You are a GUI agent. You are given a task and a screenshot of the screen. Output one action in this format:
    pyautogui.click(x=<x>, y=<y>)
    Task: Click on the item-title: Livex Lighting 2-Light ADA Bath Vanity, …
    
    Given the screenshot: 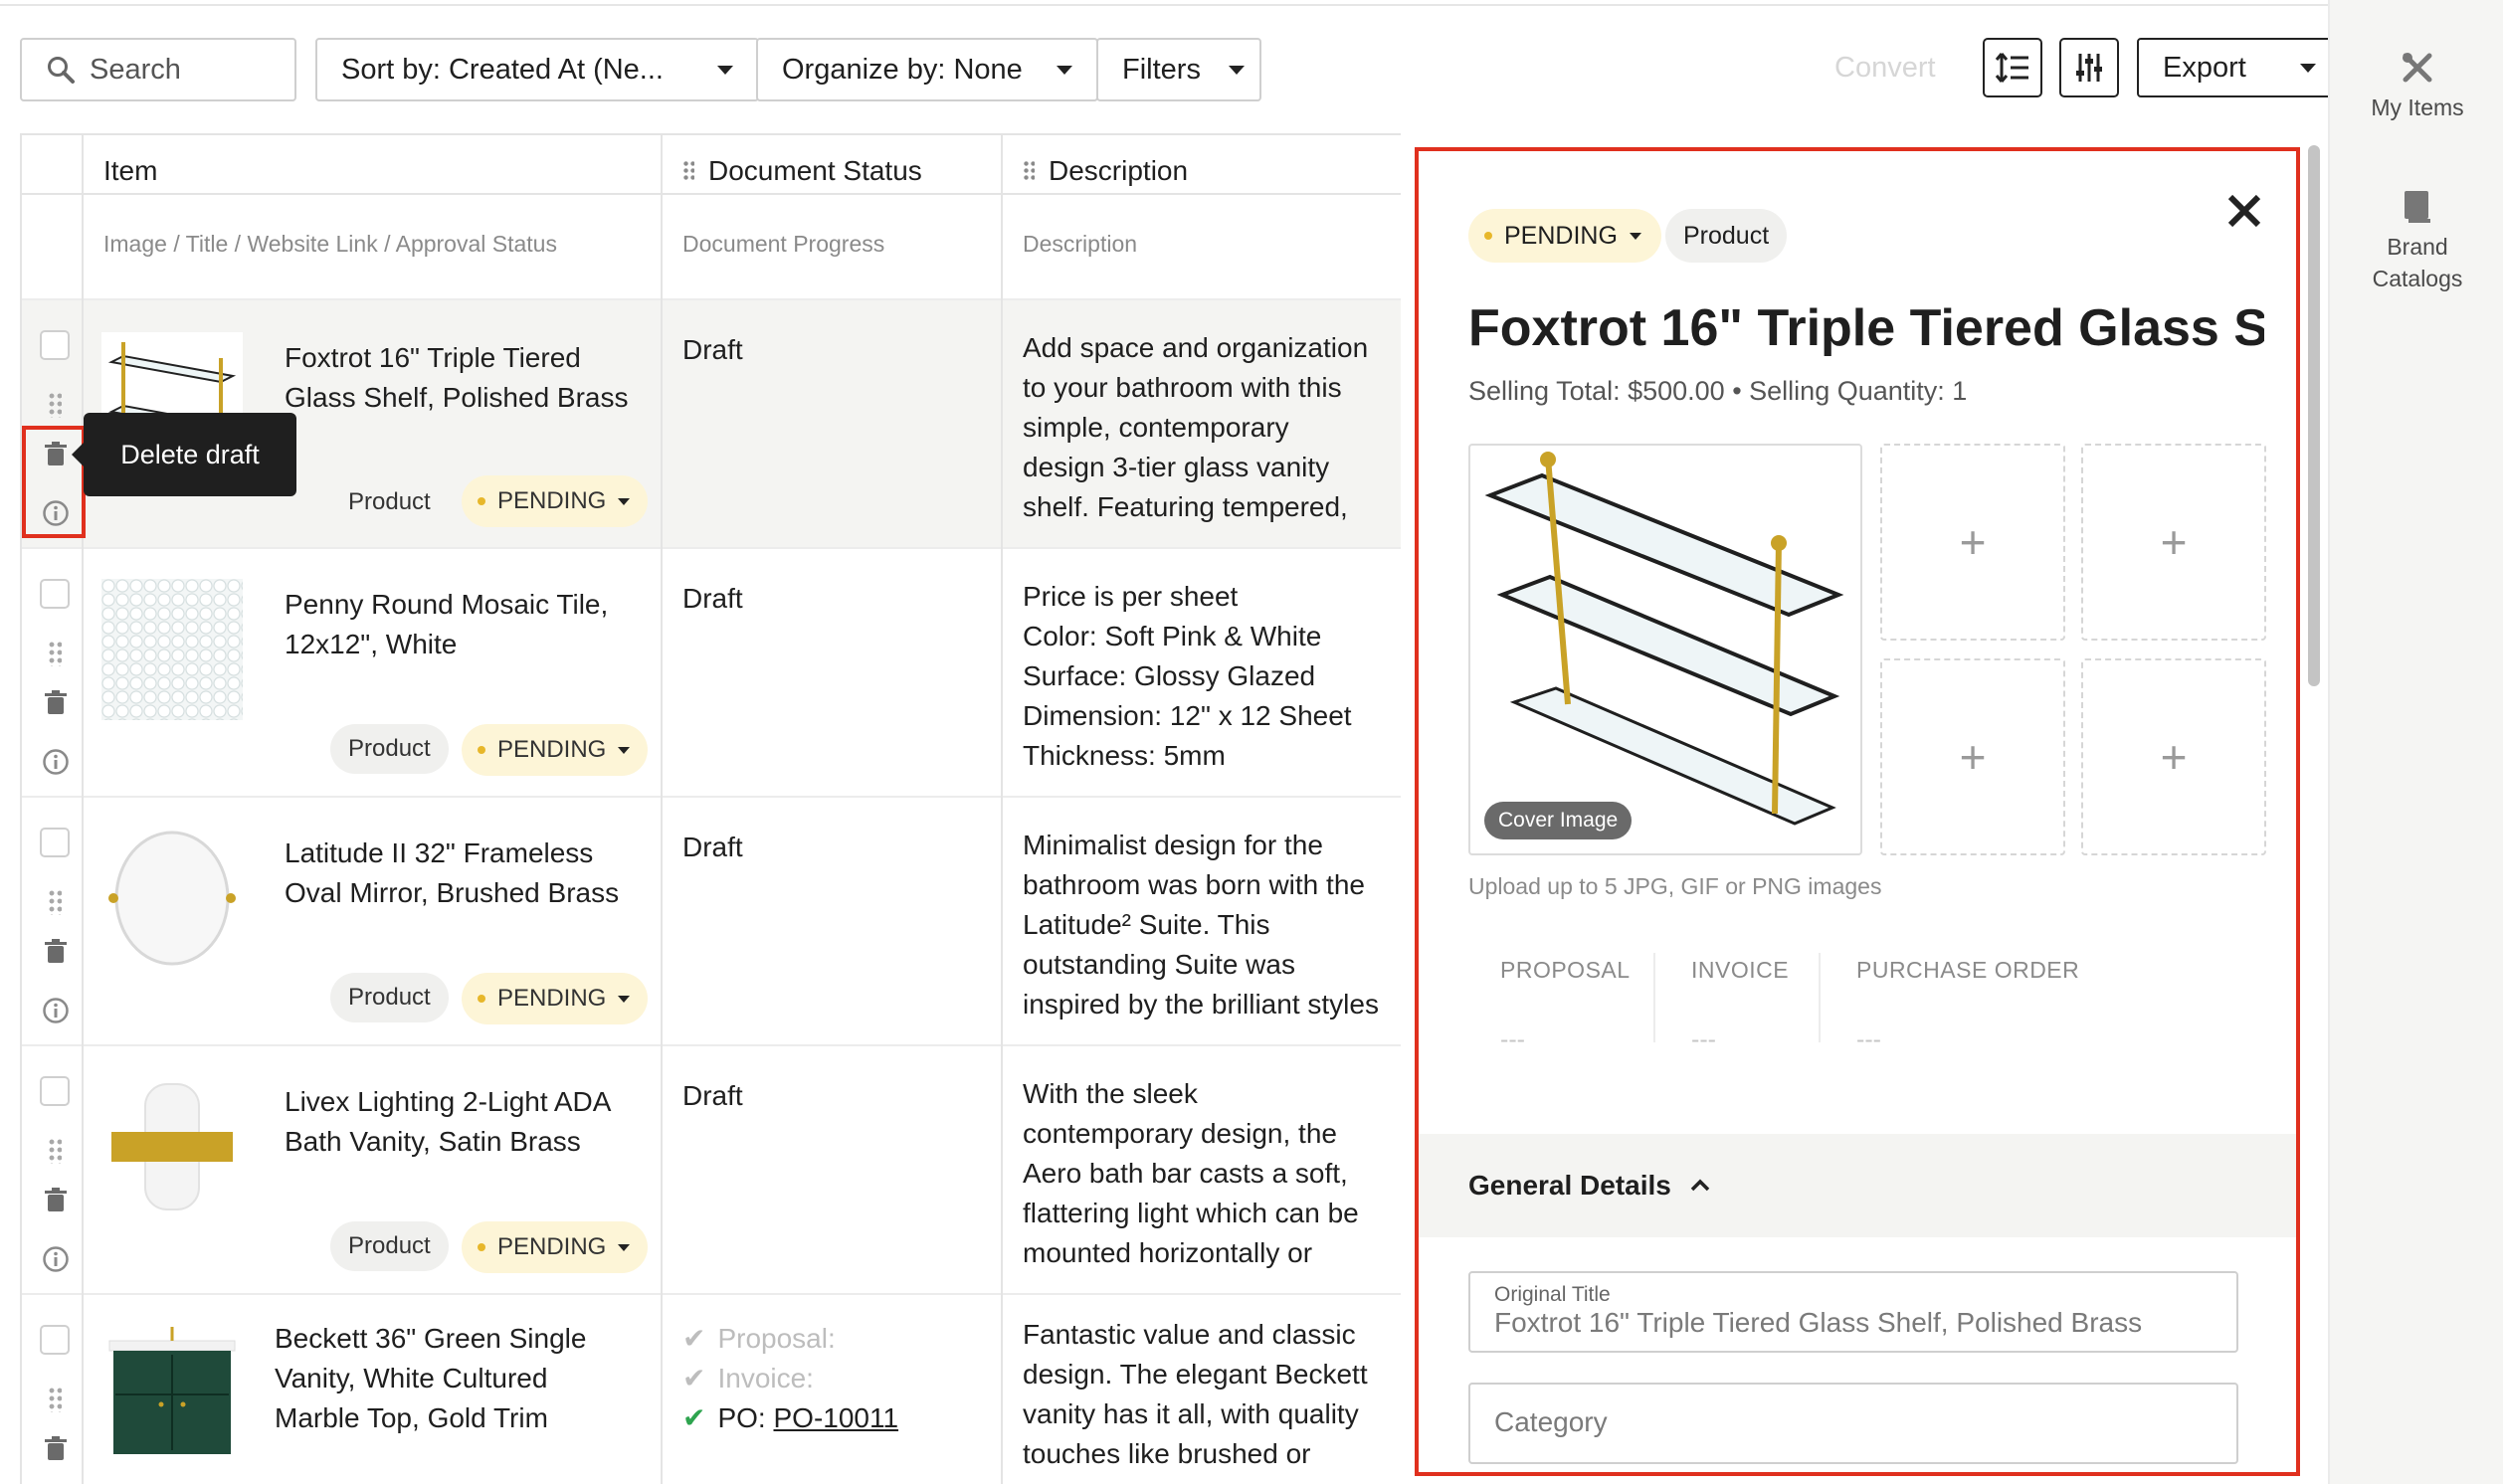 What is the action you would take?
    pyautogui.click(x=464, y=1122)
    